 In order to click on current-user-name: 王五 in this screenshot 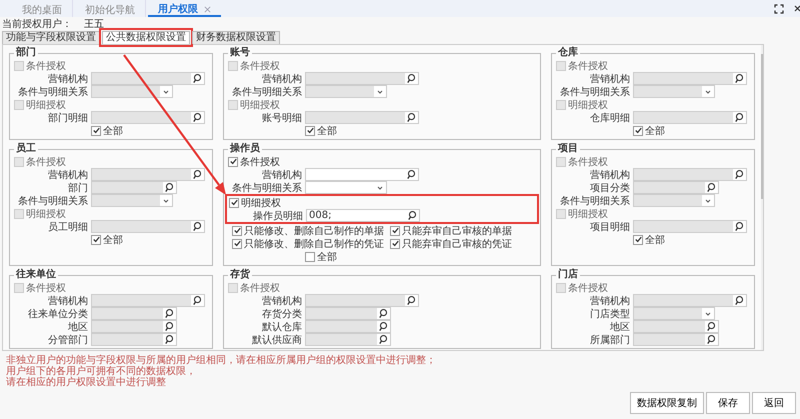, I will do `click(94, 24)`.